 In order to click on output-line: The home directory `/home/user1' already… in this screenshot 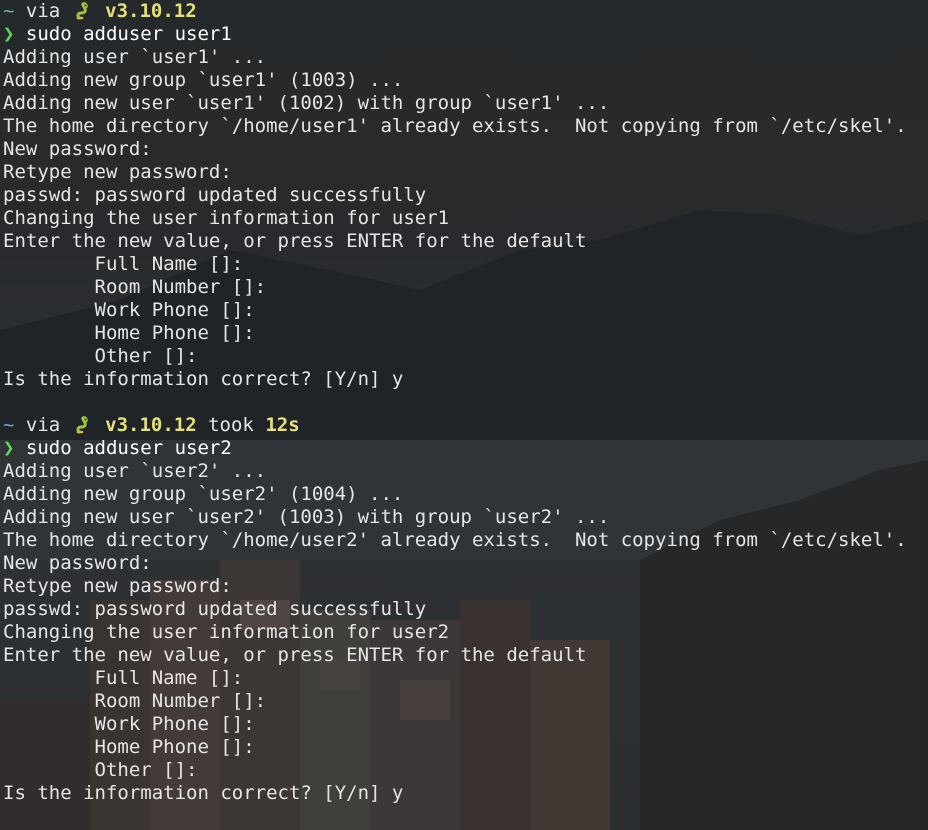, I will do `click(455, 126)`.